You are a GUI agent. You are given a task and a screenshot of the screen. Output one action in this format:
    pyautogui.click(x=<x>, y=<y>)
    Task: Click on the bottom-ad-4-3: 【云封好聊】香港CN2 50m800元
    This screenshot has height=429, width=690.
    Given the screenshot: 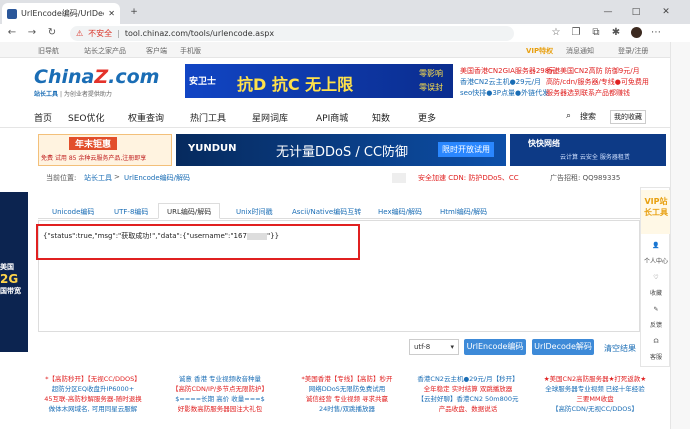 What is the action you would take?
    pyautogui.click(x=468, y=399)
    